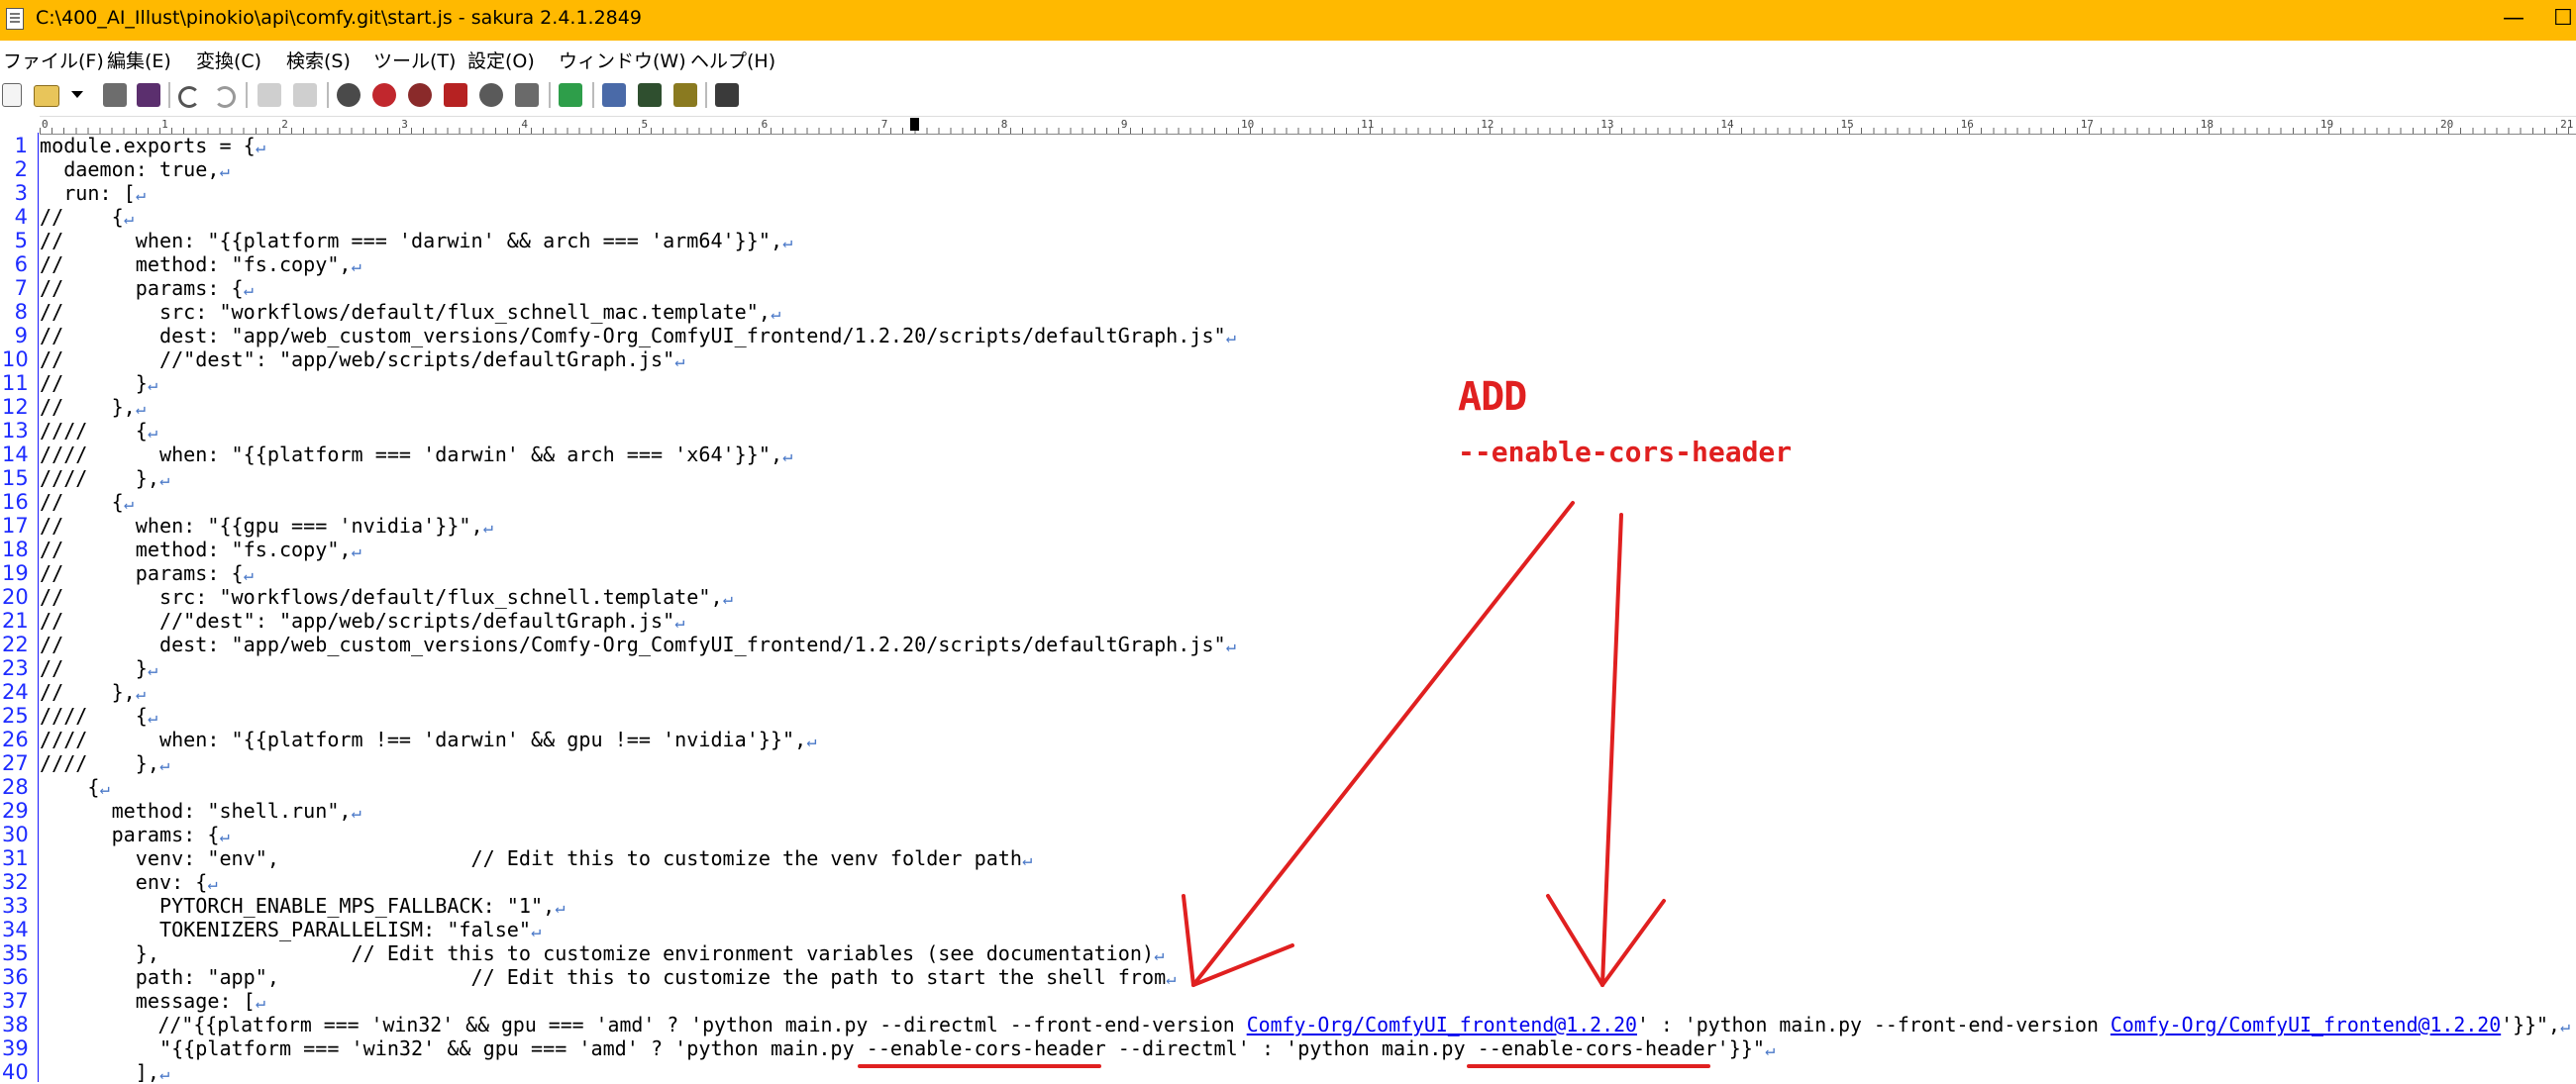 This screenshot has width=2576, height=1084. Describe the element at coordinates (15, 716) in the screenshot. I see `line-number: 25` at that location.